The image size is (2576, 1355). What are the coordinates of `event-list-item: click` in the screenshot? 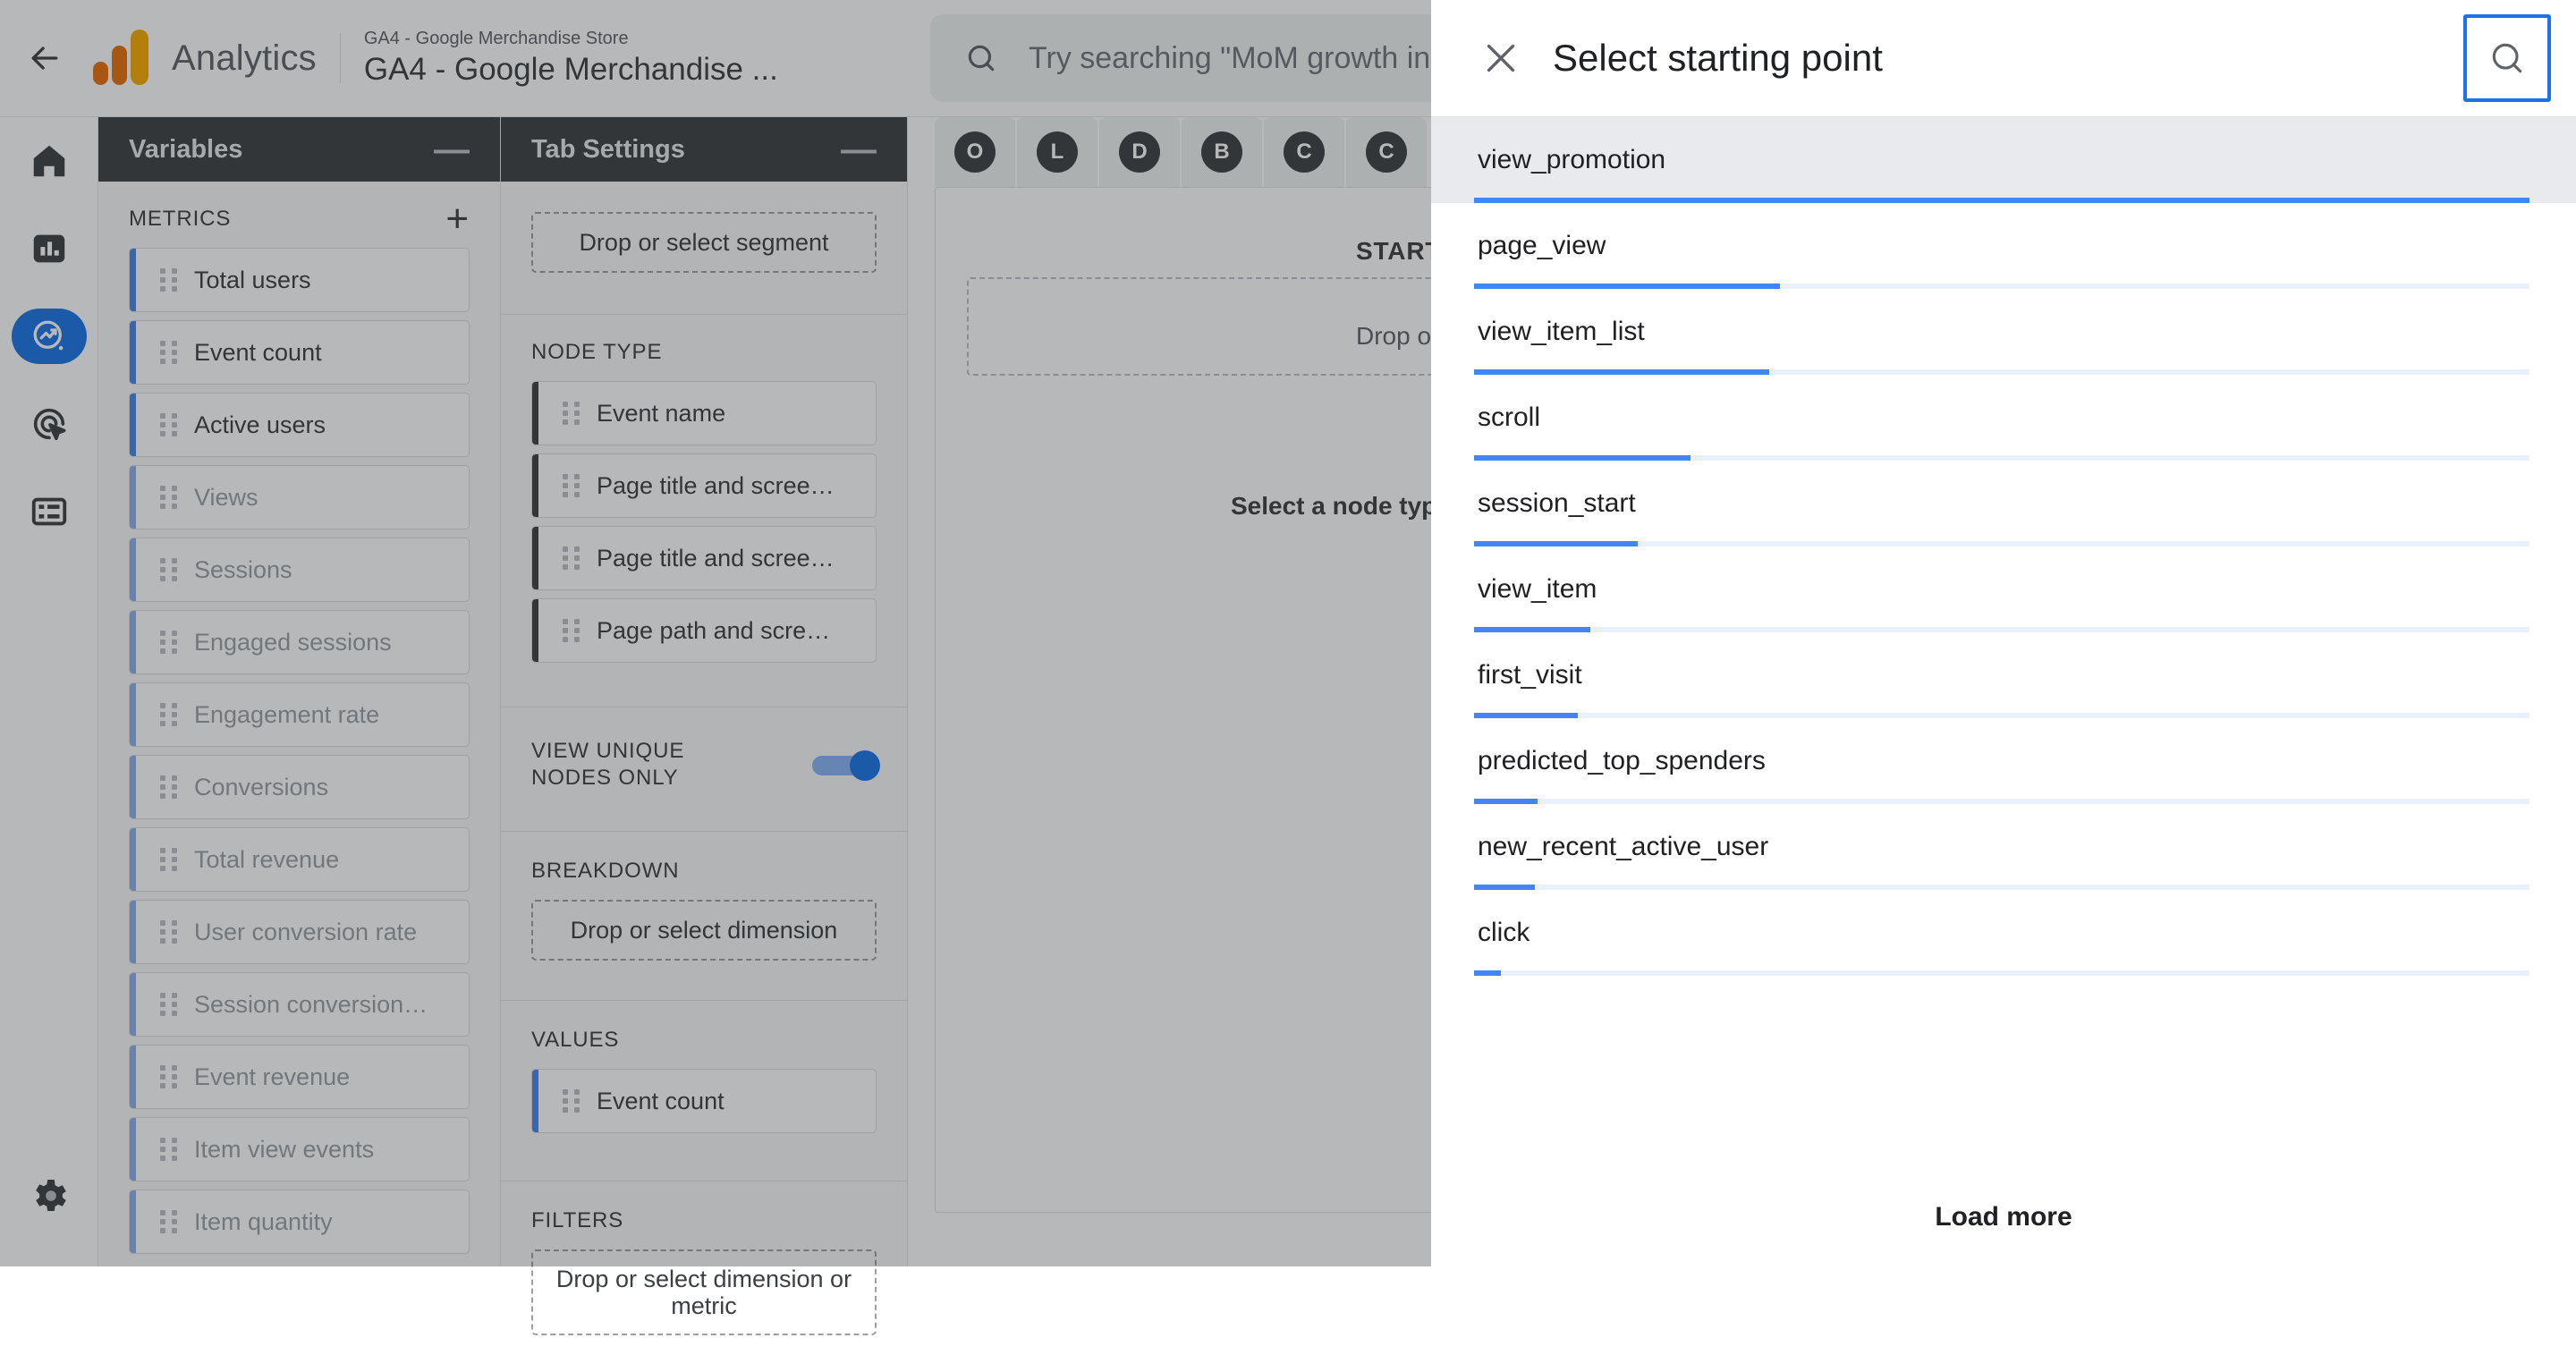 It's located at (2003, 933).